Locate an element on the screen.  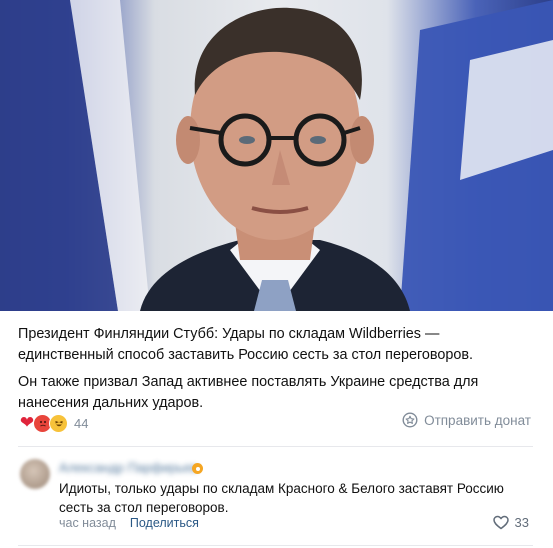
laughing-face-icon is located at coordinates (58, 423).